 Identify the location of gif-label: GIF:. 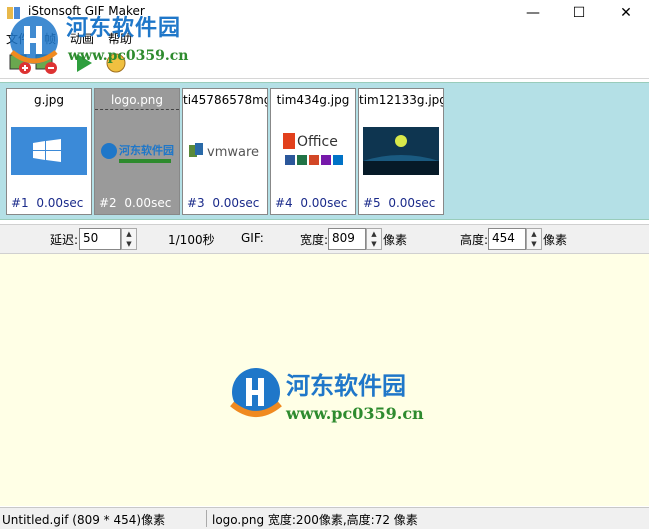
(252, 238).